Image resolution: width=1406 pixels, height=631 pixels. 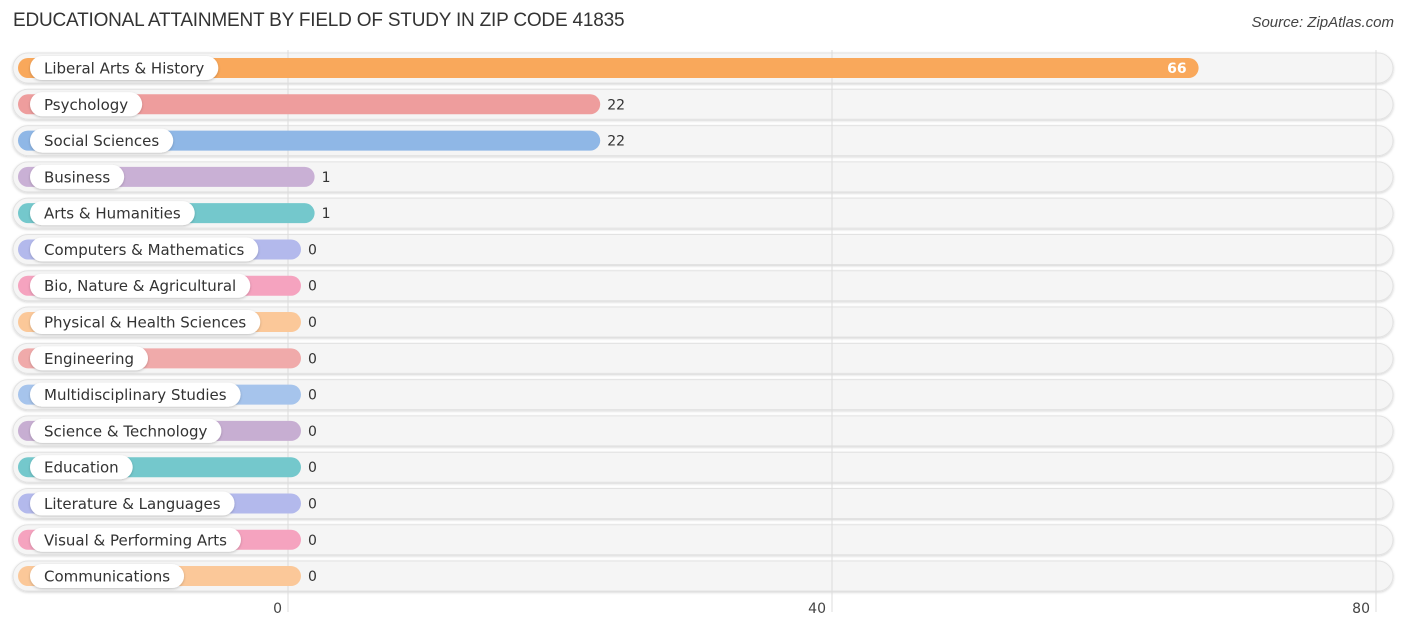 What do you see at coordinates (124, 69) in the screenshot?
I see `category-label: Liberal Arts & History` at bounding box center [124, 69].